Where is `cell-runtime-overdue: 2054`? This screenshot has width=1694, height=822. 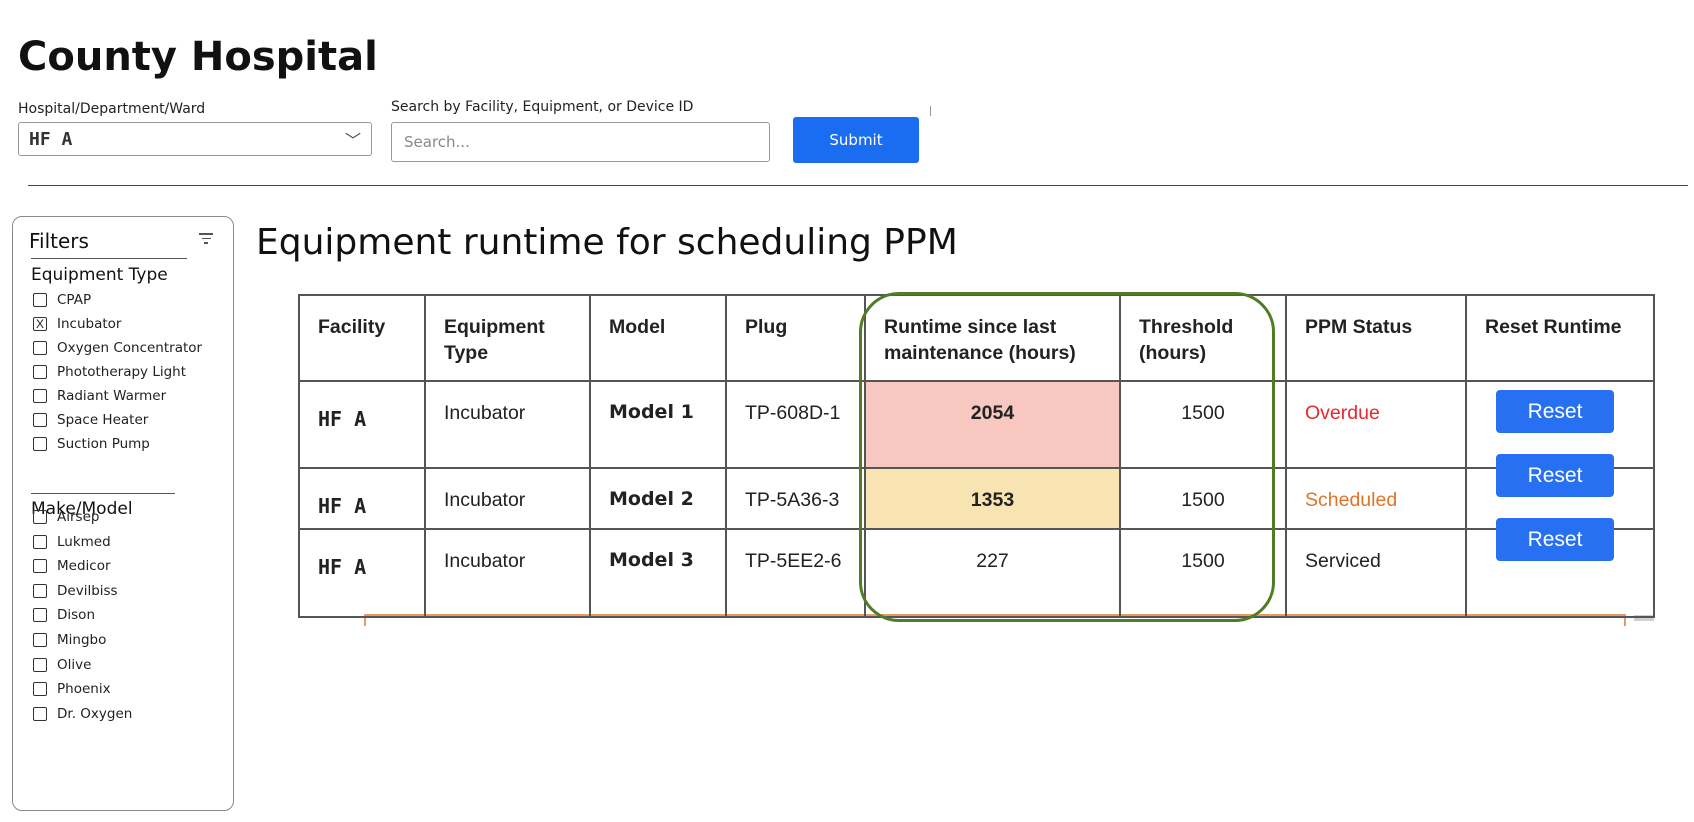
cell-runtime-overdue: 2054 is located at coordinates (992, 424).